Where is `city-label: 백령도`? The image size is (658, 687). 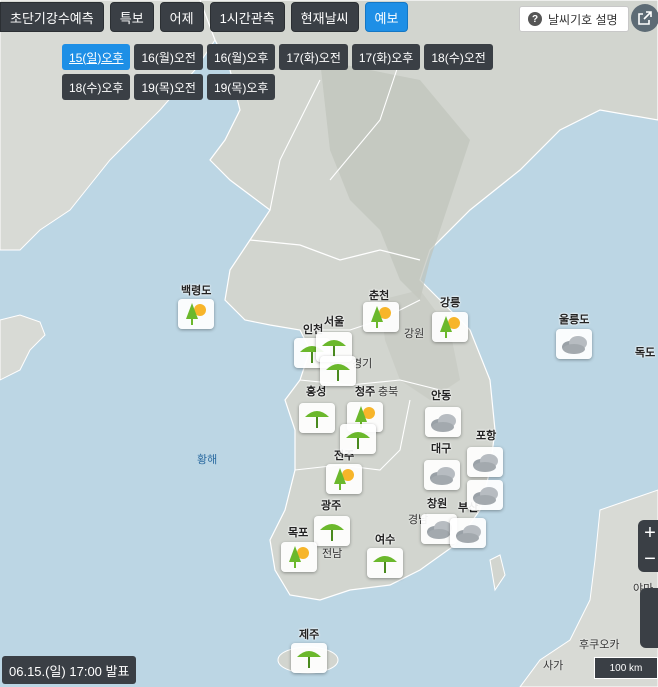
city-label: 백령도 is located at coordinates (196, 291).